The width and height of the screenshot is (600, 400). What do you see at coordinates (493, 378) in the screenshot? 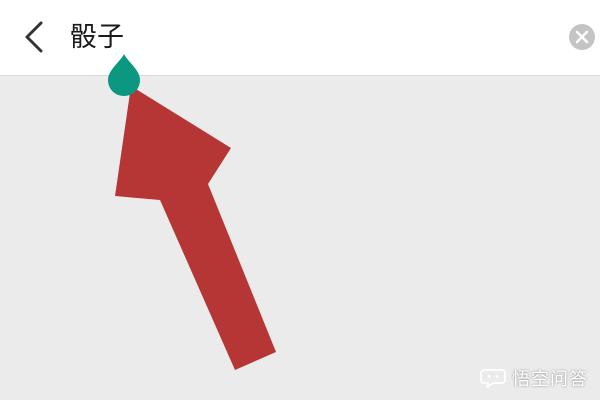
I see `speech-bubble-icon` at bounding box center [493, 378].